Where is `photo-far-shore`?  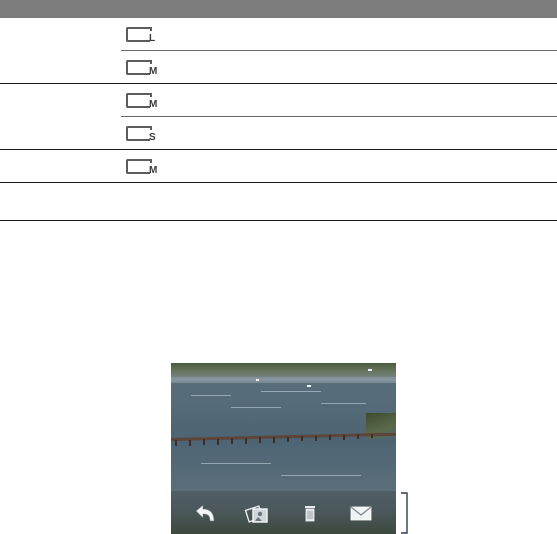
photo-far-shore is located at coordinates (283, 380).